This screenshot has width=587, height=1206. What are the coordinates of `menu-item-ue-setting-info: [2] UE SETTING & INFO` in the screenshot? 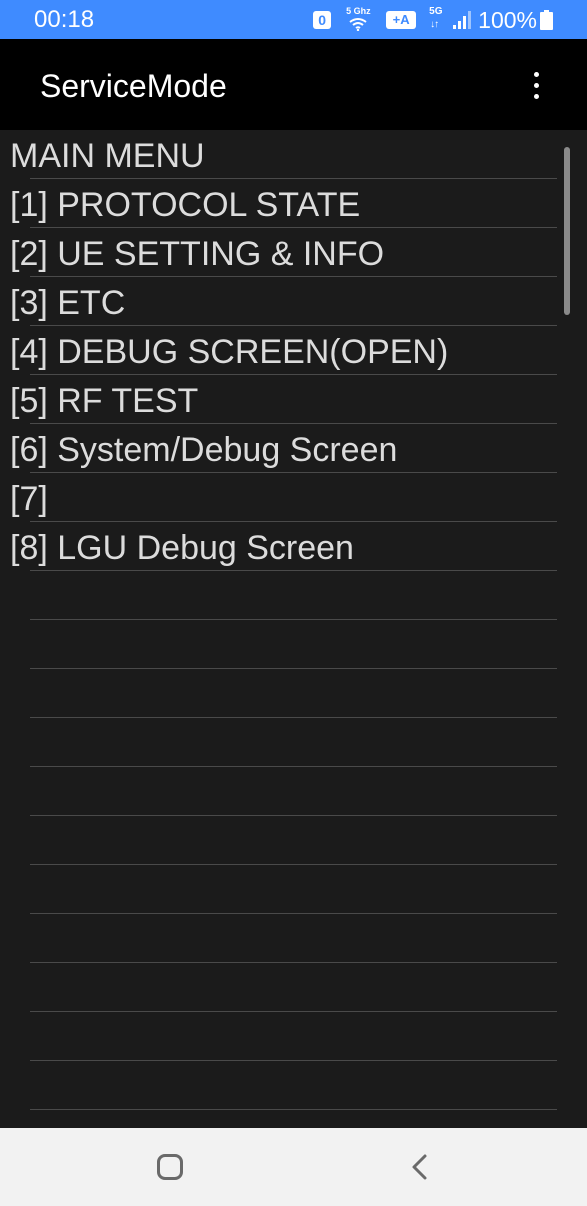 It's located at (293, 252).